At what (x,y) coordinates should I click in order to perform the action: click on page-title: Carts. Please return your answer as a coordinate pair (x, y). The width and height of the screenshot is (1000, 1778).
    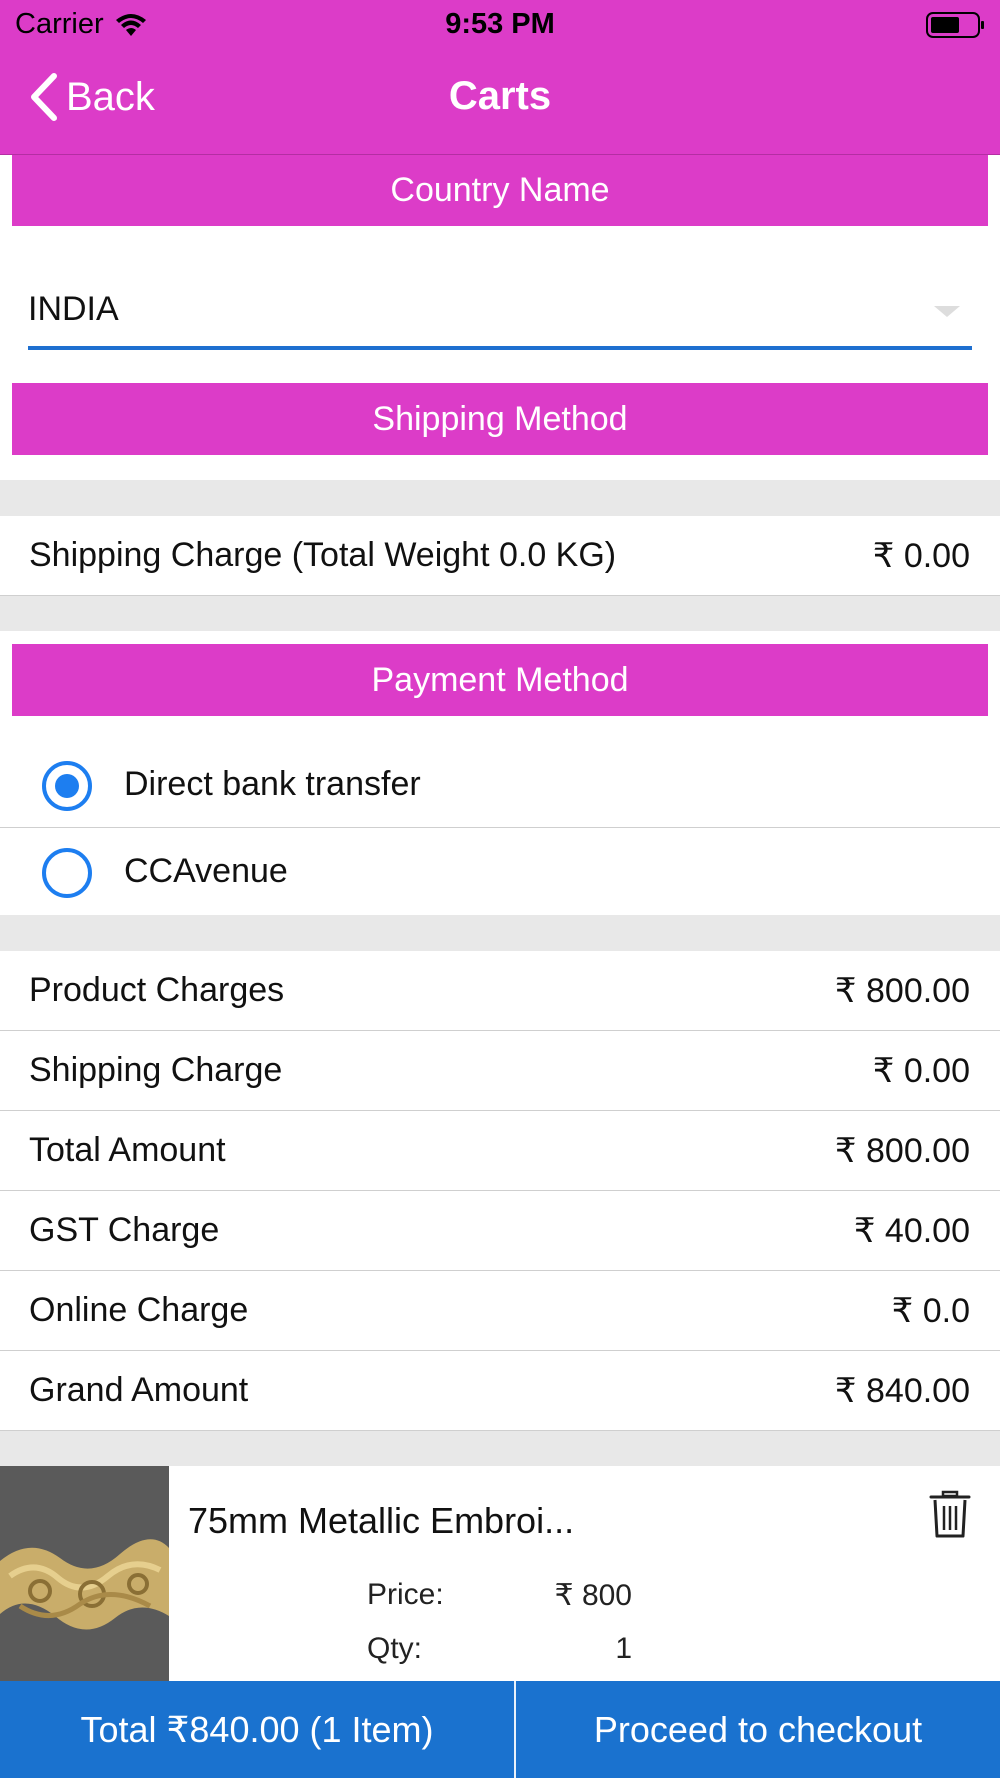
    Looking at the image, I should click on (500, 96).